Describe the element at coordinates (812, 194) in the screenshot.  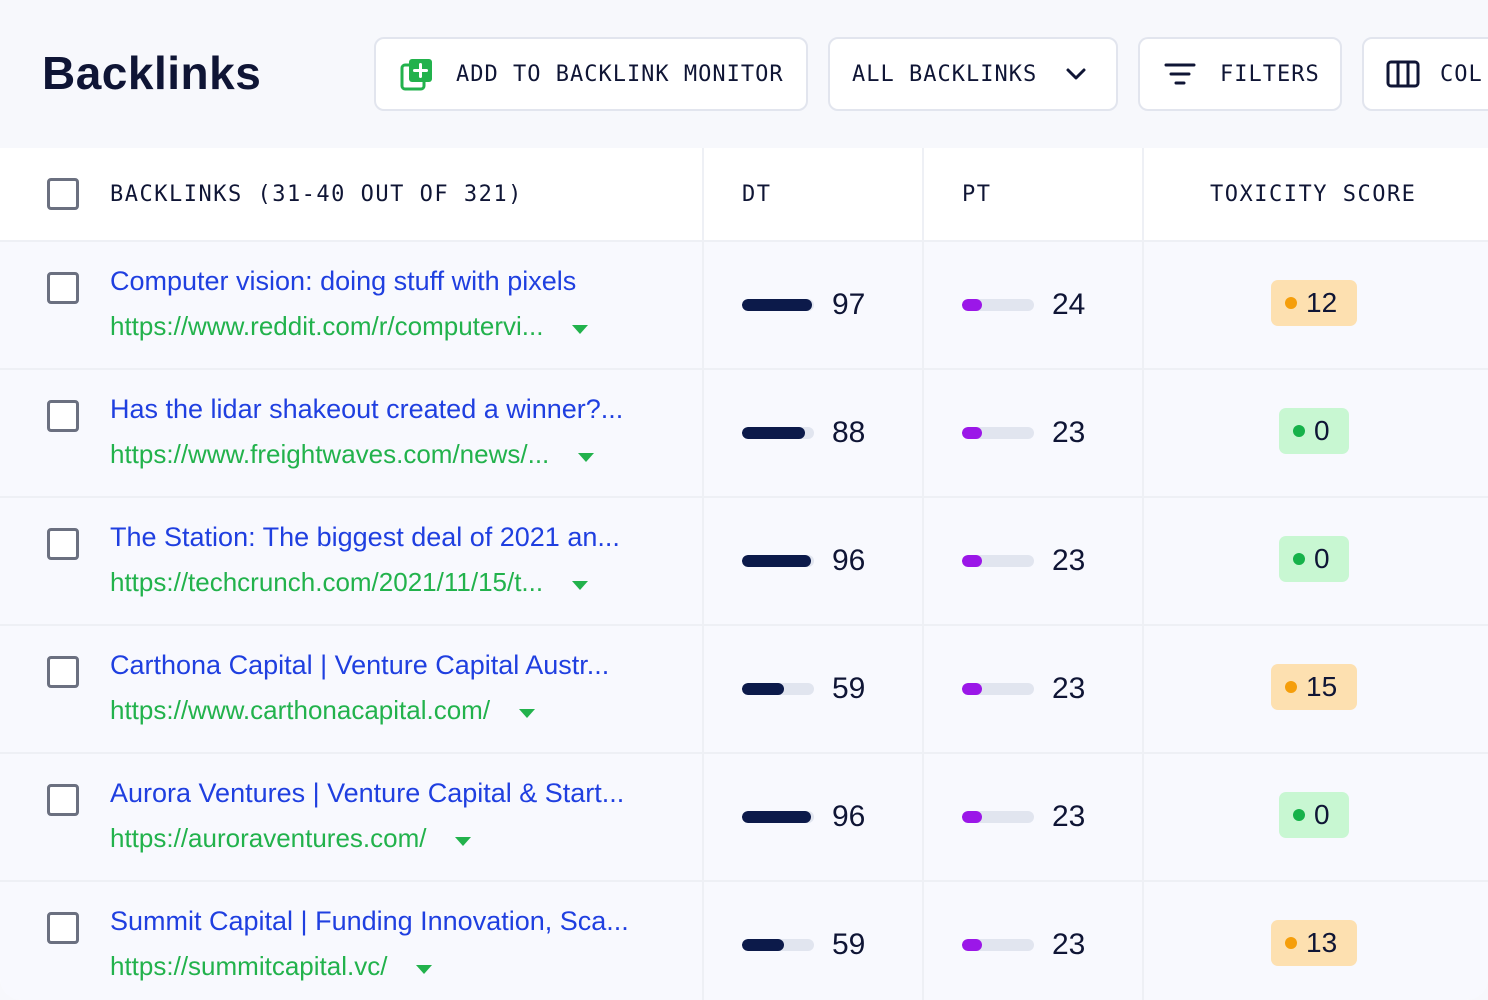
I see `header-cell-dt: DT` at that location.